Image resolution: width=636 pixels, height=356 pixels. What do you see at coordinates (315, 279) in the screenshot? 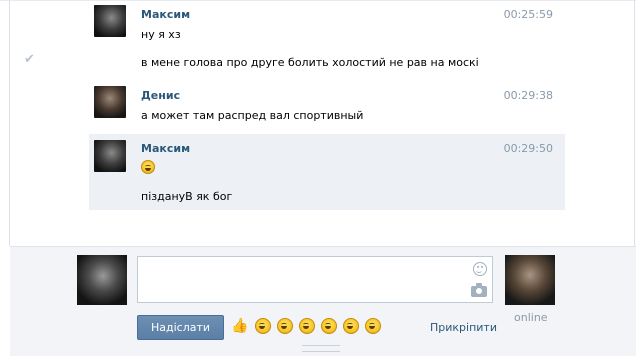
I see `message-input` at bounding box center [315, 279].